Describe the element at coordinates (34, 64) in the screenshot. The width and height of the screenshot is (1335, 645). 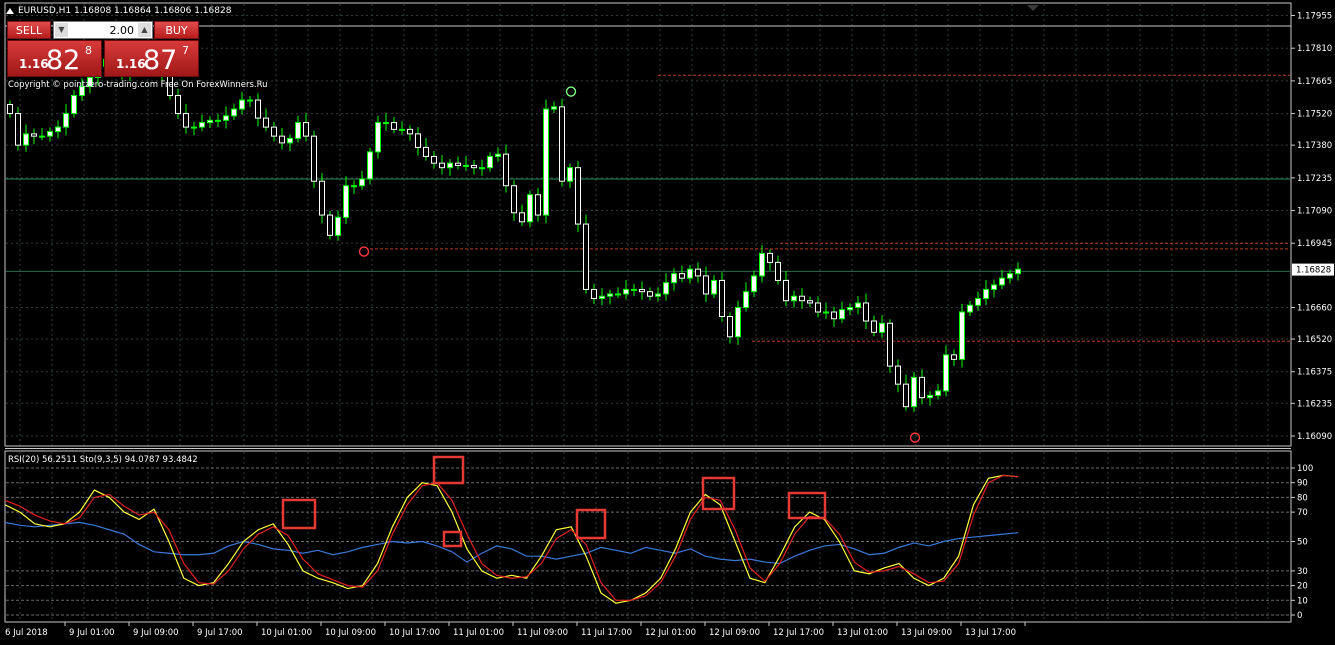
I see `sell-price-prefix: 1.16` at that location.